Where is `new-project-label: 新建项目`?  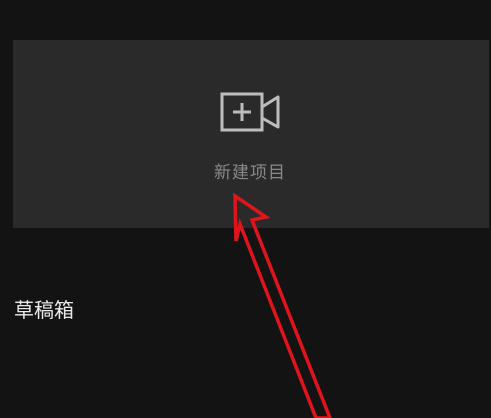
new-project-label: 新建项目 is located at coordinates (250, 170).